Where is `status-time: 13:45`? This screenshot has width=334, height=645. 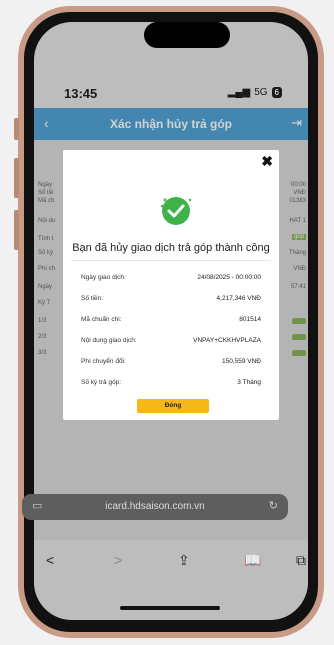
status-time: 13:45 is located at coordinates (81, 93).